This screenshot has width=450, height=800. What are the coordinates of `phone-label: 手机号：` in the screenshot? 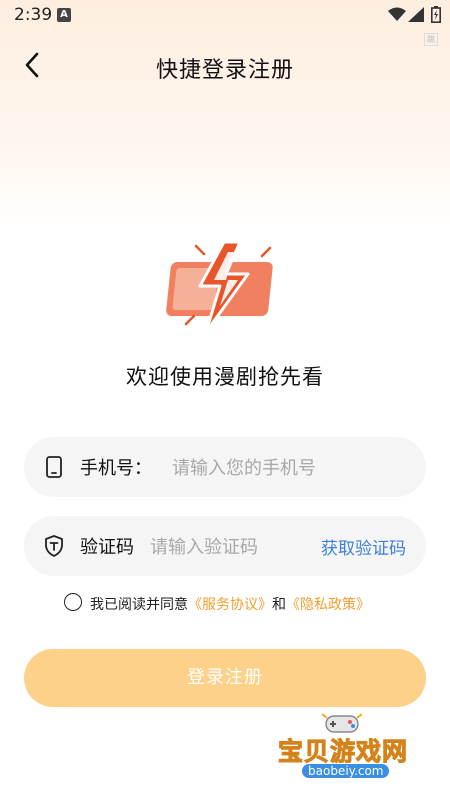 It's located at (116, 468).